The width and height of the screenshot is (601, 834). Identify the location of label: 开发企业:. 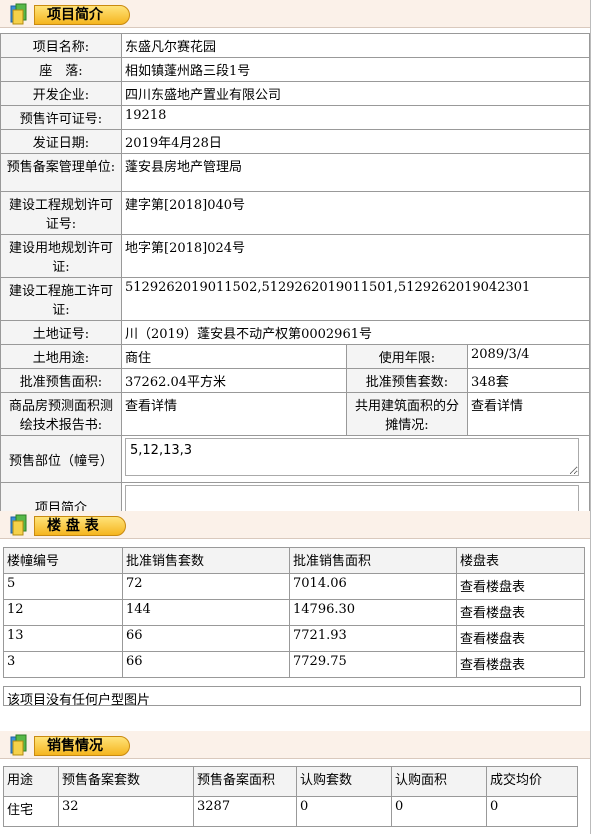
(61, 93).